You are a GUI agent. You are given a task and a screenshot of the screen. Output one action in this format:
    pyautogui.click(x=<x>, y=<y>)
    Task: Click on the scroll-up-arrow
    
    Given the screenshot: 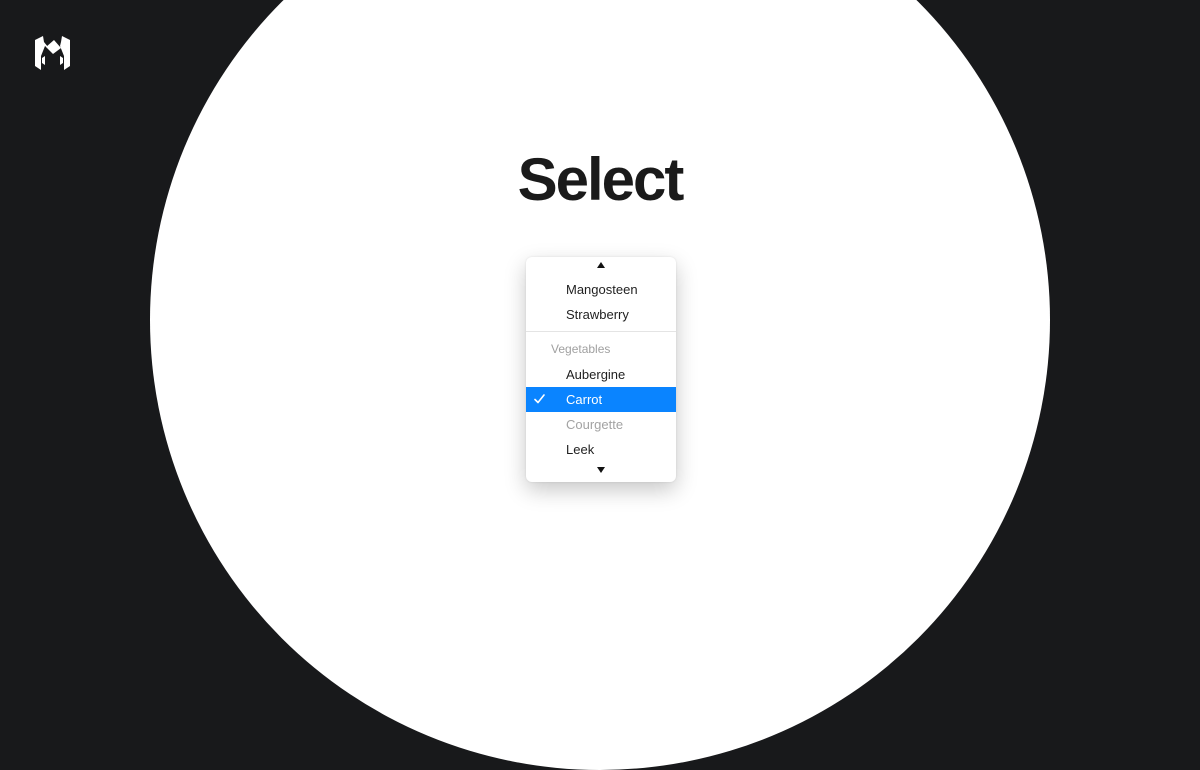 What is the action you would take?
    pyautogui.click(x=601, y=267)
    